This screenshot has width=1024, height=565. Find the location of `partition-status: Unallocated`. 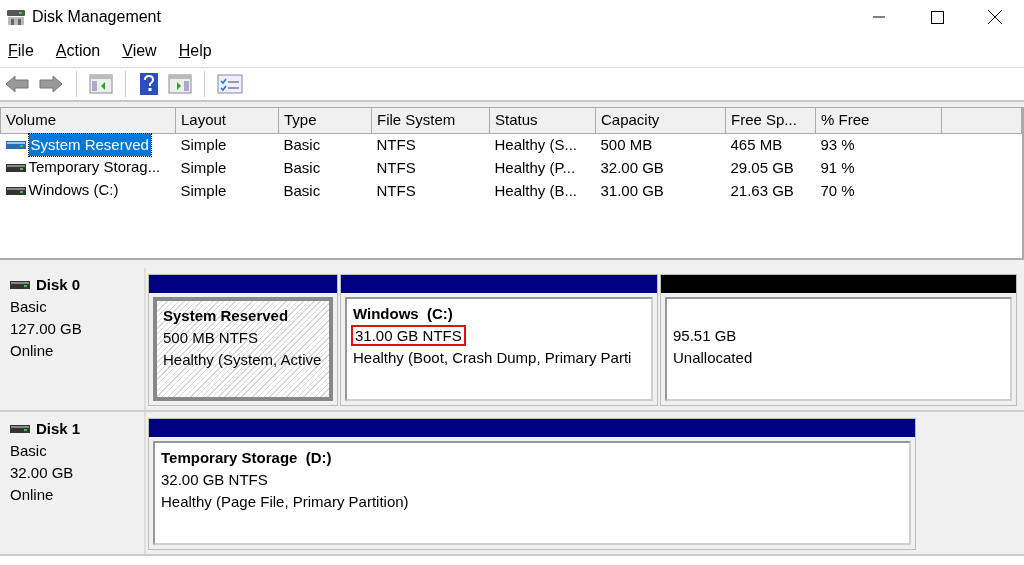

partition-status: Unallocated is located at coordinates (713, 358).